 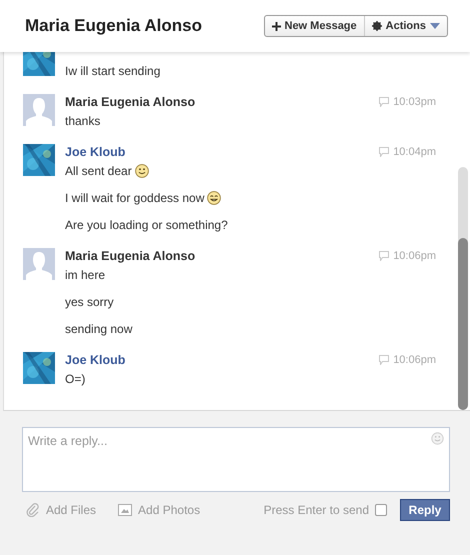 What do you see at coordinates (381, 510) in the screenshot?
I see `enter-to-send-checkbox` at bounding box center [381, 510].